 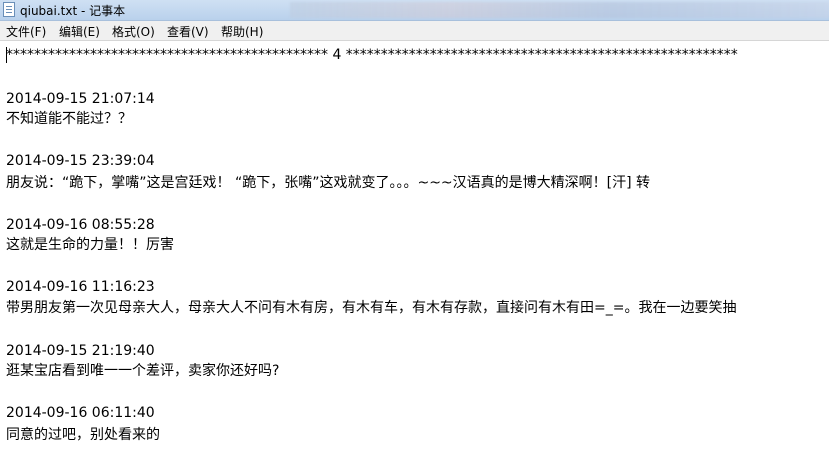 What do you see at coordinates (26, 31) in the screenshot?
I see `menu-file: 文件(F)` at bounding box center [26, 31].